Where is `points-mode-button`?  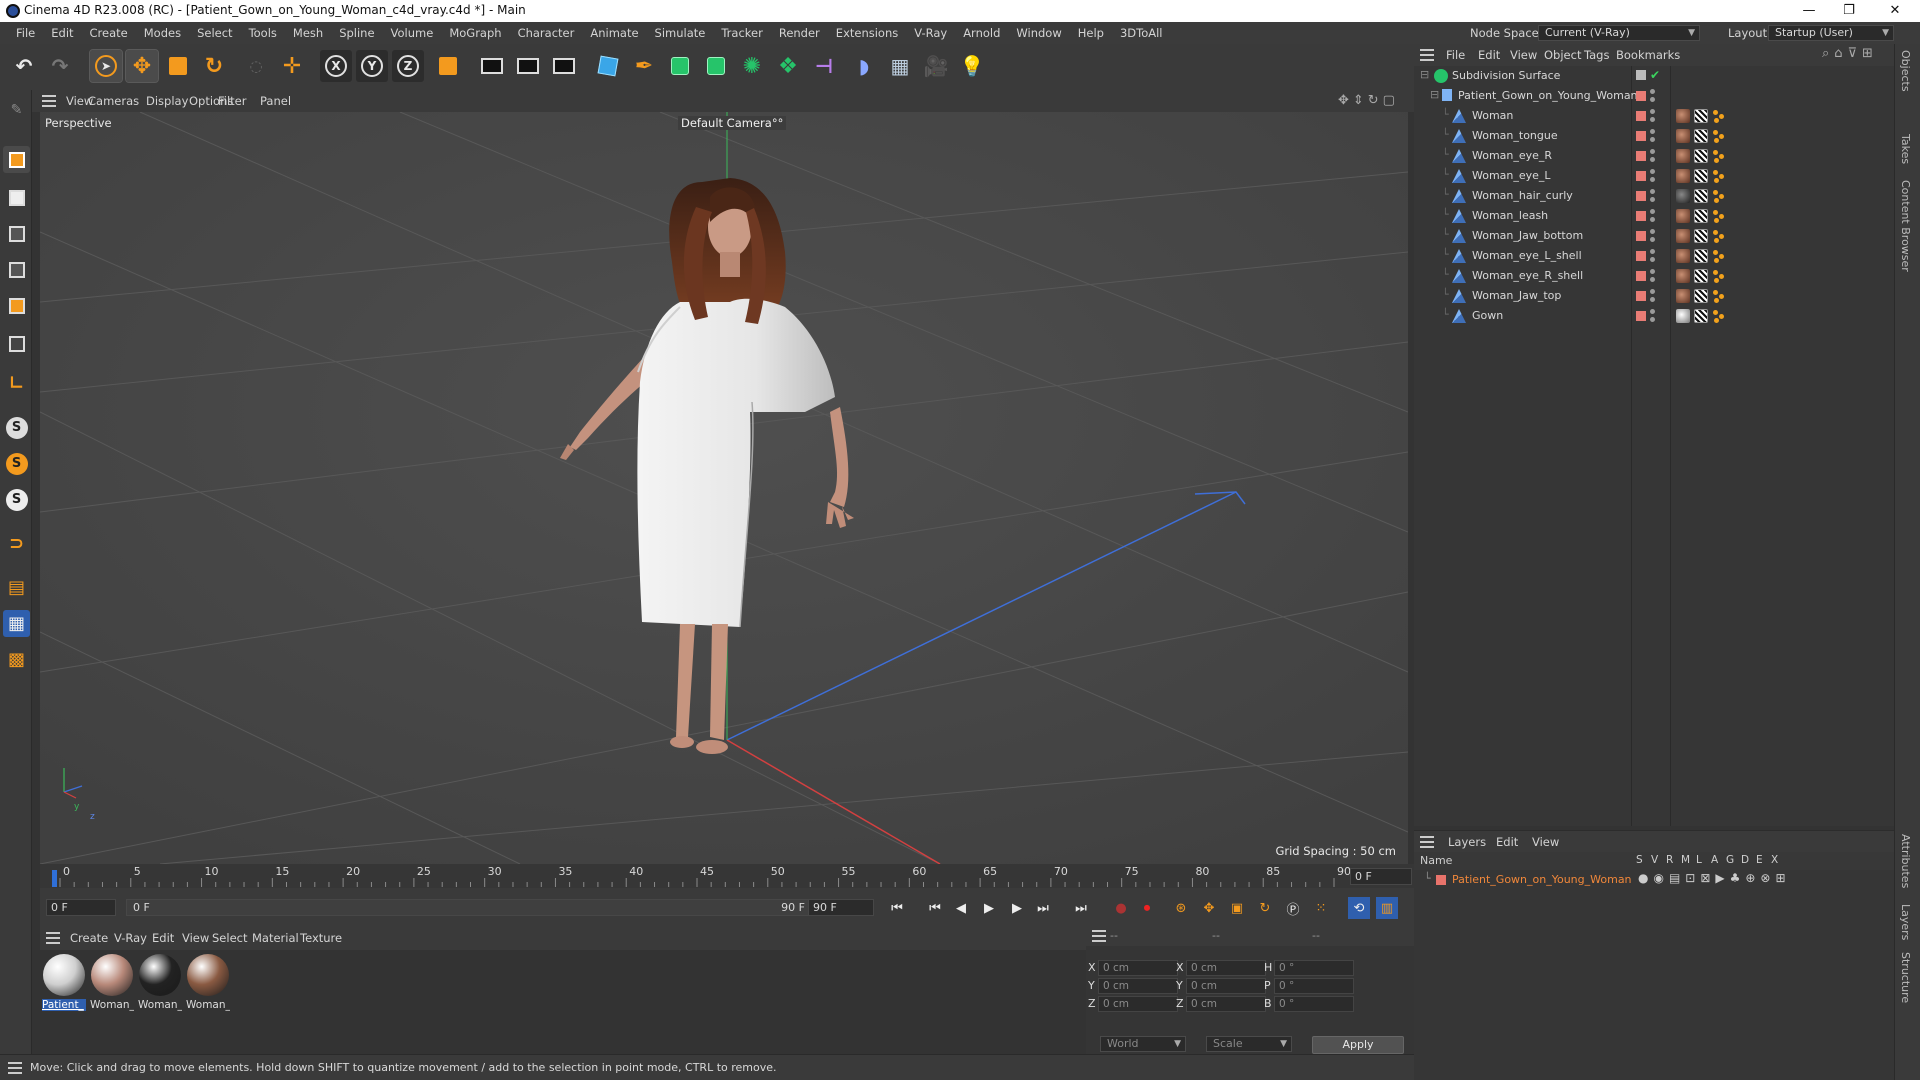 points-mode-button is located at coordinates (16, 233).